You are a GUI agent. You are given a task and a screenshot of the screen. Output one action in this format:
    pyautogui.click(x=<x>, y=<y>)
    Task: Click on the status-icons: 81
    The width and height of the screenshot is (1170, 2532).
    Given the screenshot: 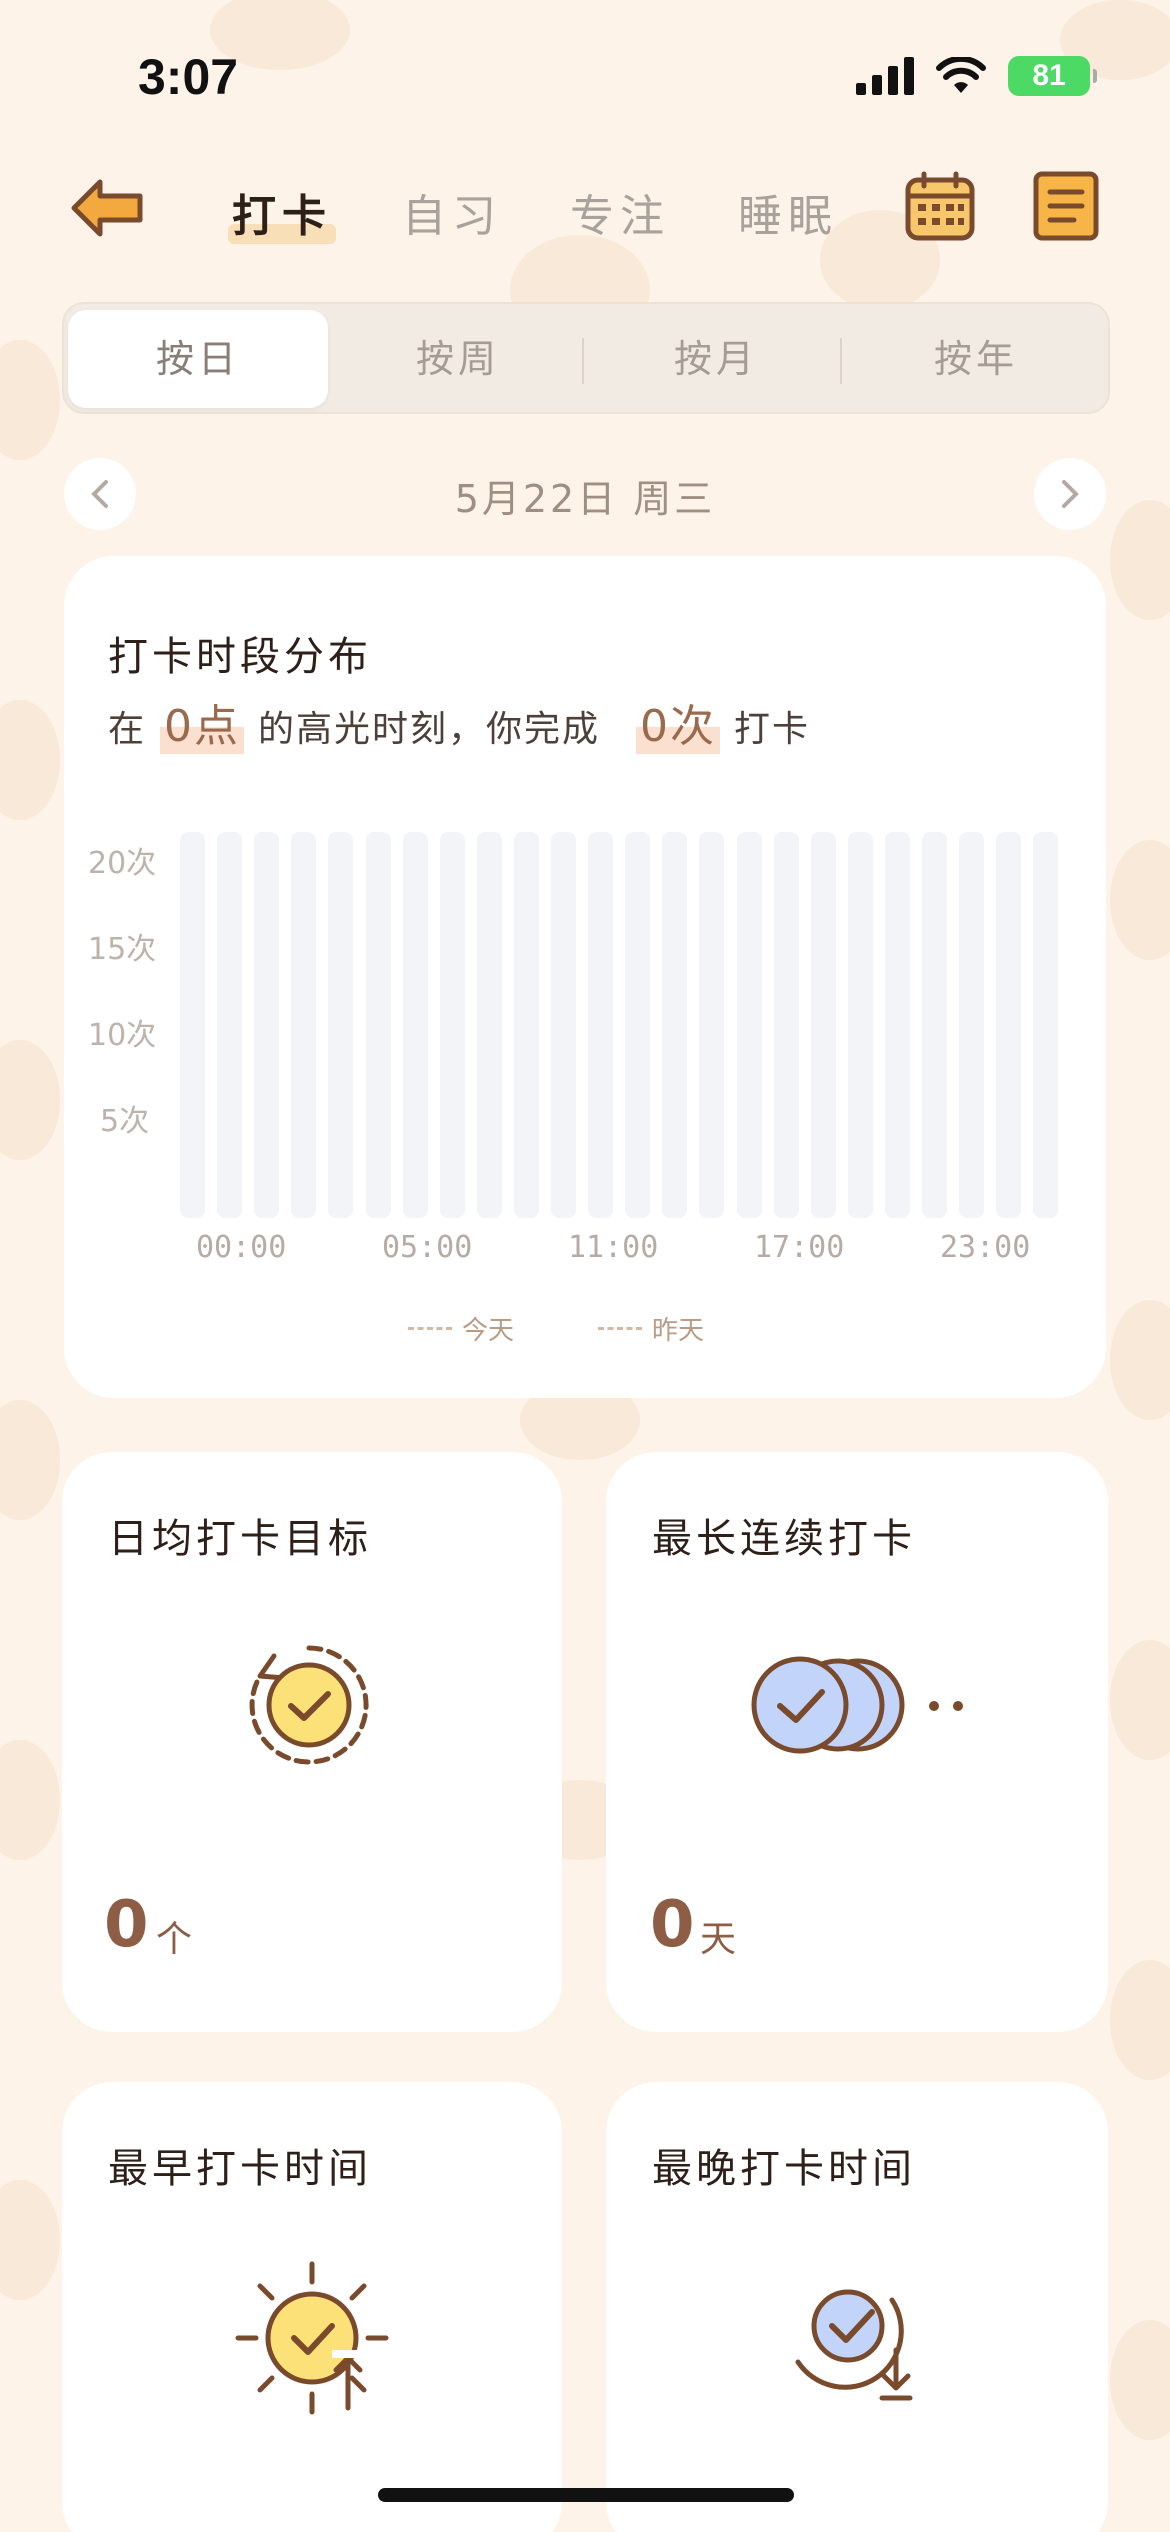 What is the action you would take?
    pyautogui.click(x=976, y=76)
    